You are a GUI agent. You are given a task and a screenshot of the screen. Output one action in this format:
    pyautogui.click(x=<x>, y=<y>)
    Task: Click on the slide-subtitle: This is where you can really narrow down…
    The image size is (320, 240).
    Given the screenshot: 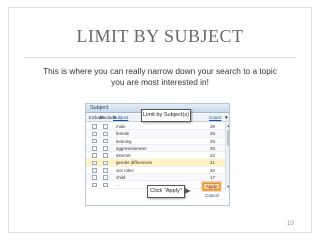 What is the action you would take?
    pyautogui.click(x=160, y=76)
    